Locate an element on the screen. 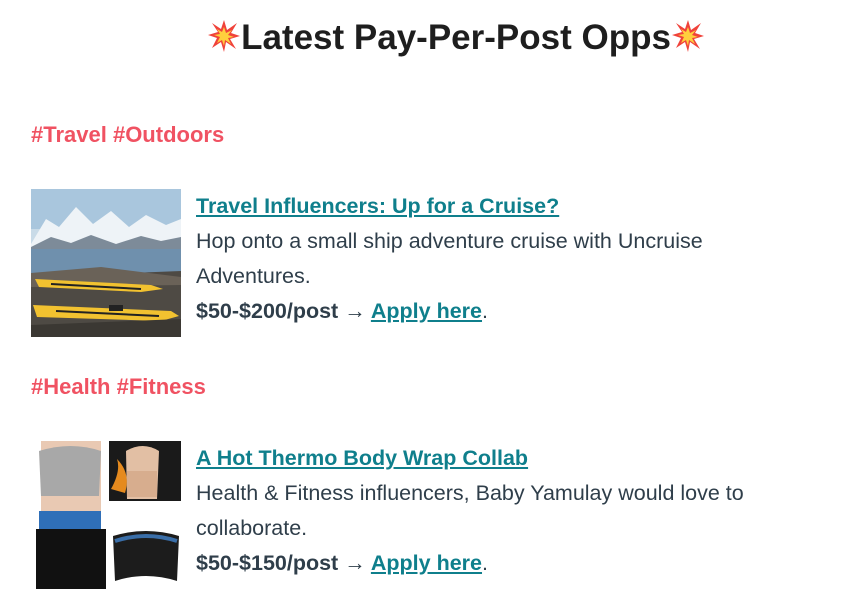 The width and height of the screenshot is (858, 604). page-title: Latest Pay-Per-Post Opps is located at coordinates (429, 40).